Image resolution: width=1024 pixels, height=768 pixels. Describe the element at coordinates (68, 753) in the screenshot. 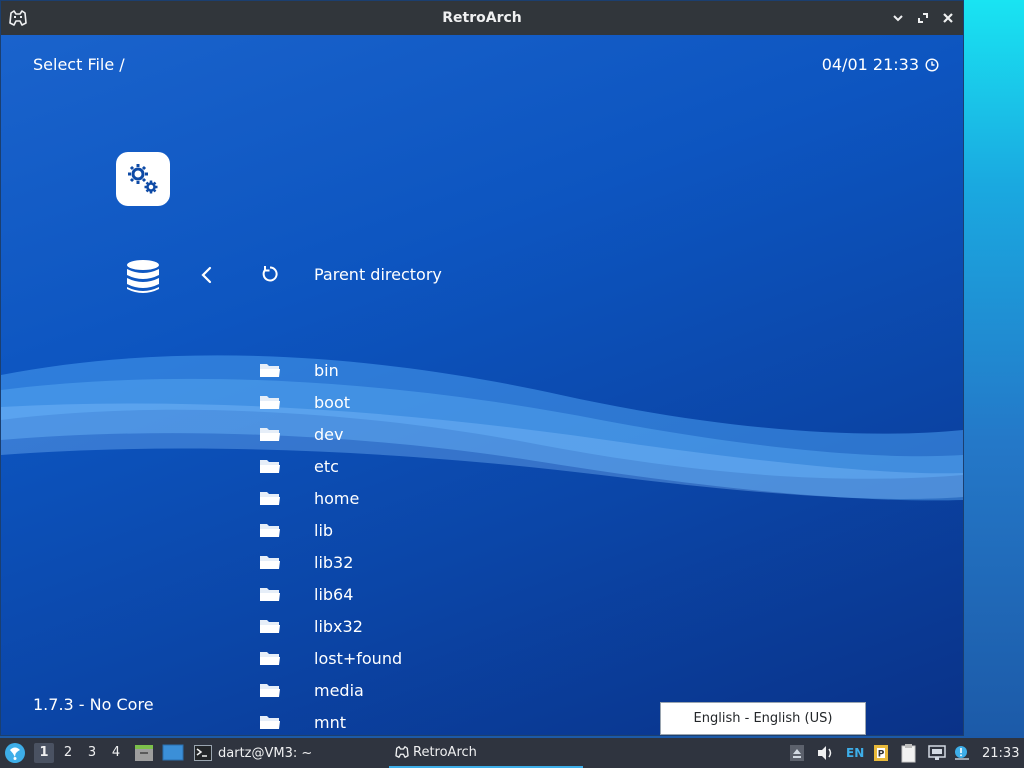

I see `workspace-2: 2` at that location.